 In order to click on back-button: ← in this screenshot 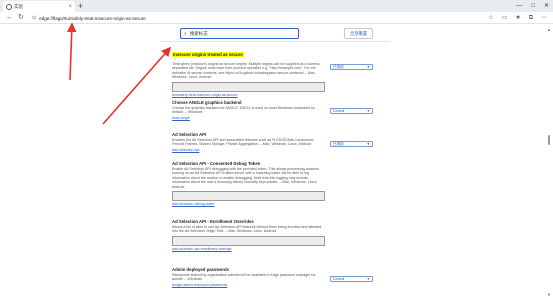, I will do `click(9, 18)`.